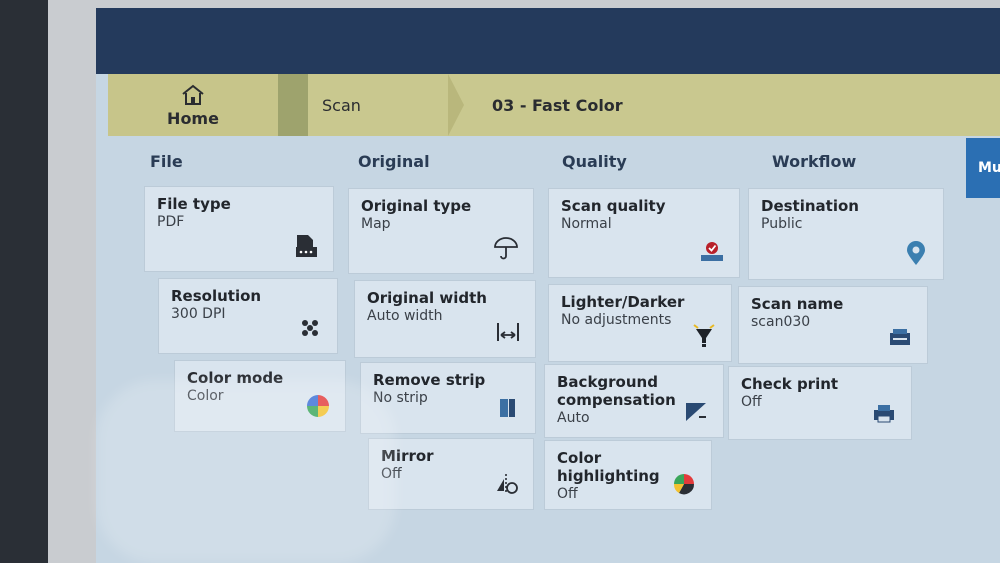  What do you see at coordinates (846, 234) in the screenshot?
I see `tile-destination: Destination Public` at bounding box center [846, 234].